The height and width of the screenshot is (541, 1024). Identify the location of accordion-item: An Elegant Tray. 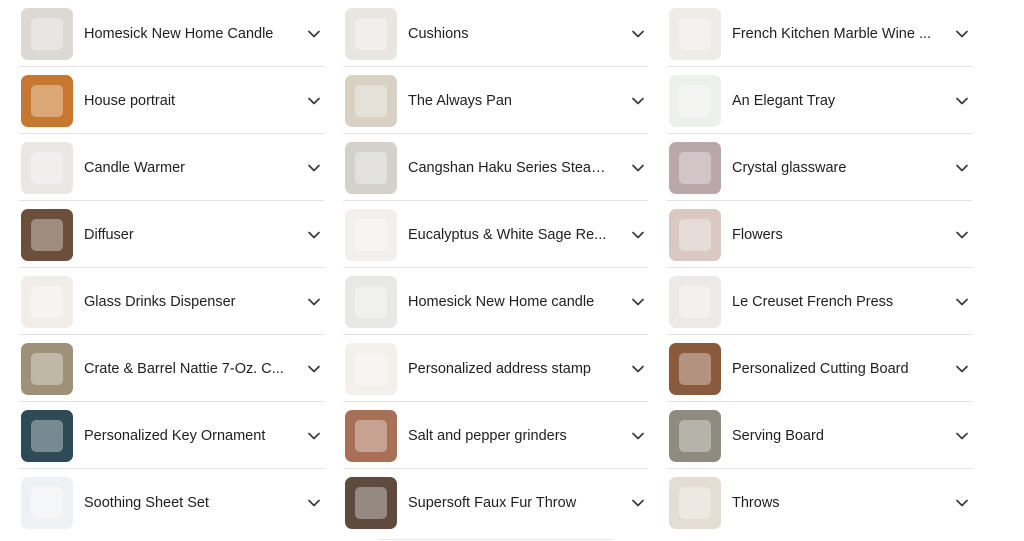
(819, 100).